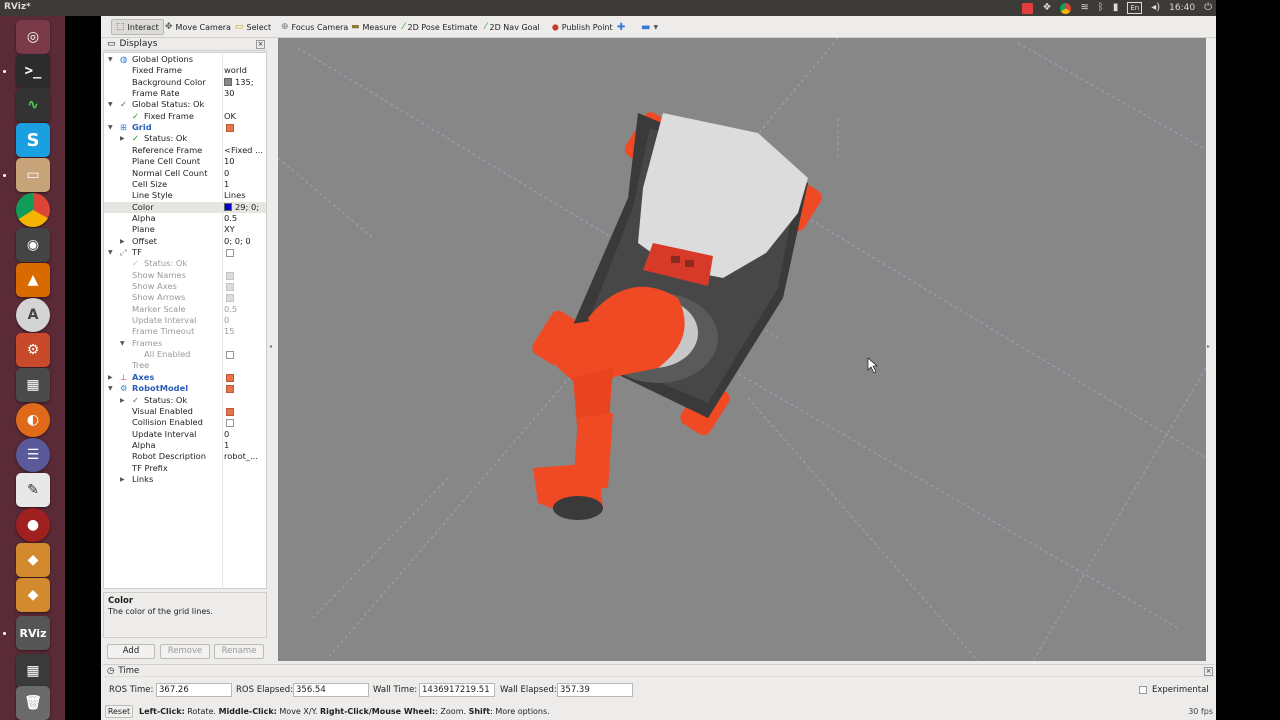 The height and width of the screenshot is (720, 1280). I want to click on wall-time-field: 1436917219.51, so click(457, 690).